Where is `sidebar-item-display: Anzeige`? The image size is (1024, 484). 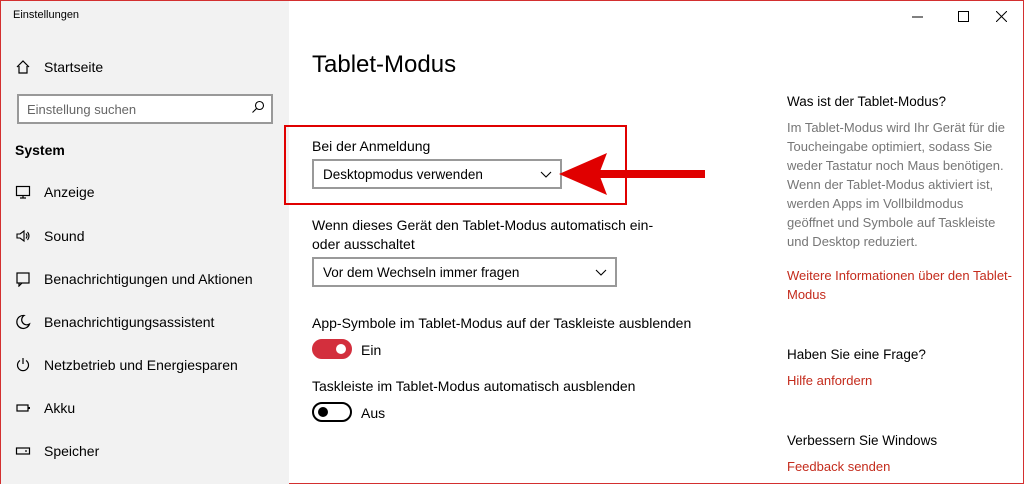
sidebar-item-display: Anzeige is located at coordinates (145, 192).